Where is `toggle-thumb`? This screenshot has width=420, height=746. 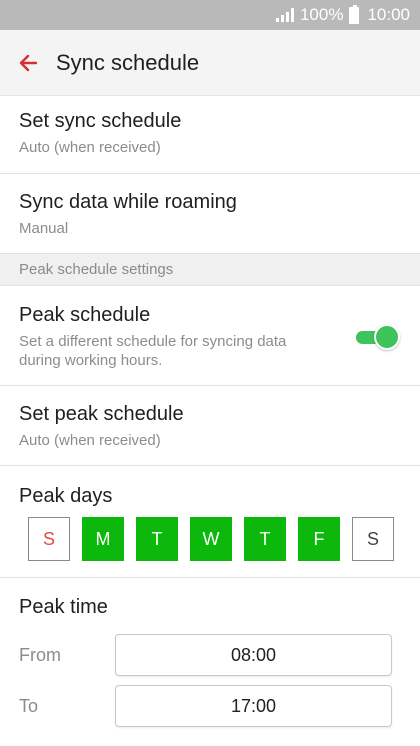 toggle-thumb is located at coordinates (387, 337).